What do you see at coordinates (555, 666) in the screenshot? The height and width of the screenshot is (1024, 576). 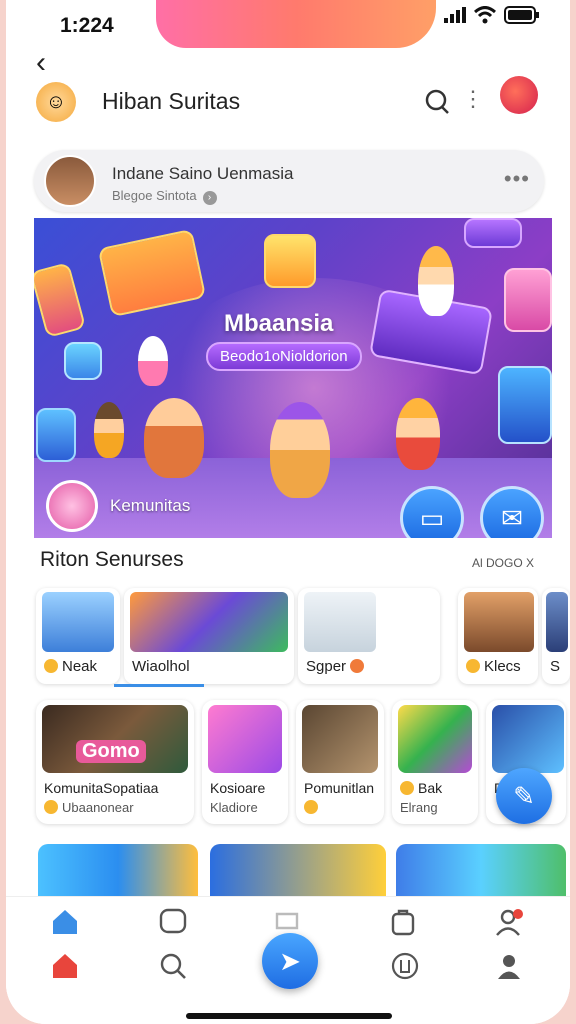 I see `item-label: S` at bounding box center [555, 666].